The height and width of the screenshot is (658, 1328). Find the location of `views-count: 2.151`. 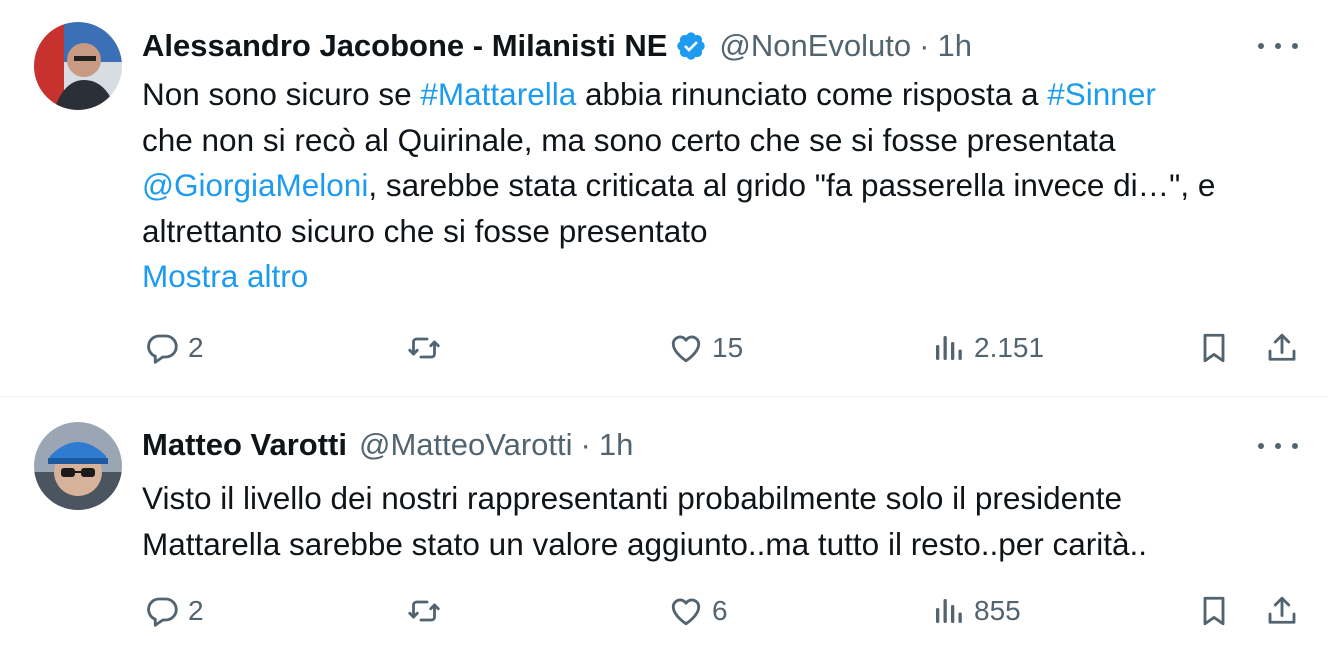

views-count: 2.151 is located at coordinates (1009, 347).